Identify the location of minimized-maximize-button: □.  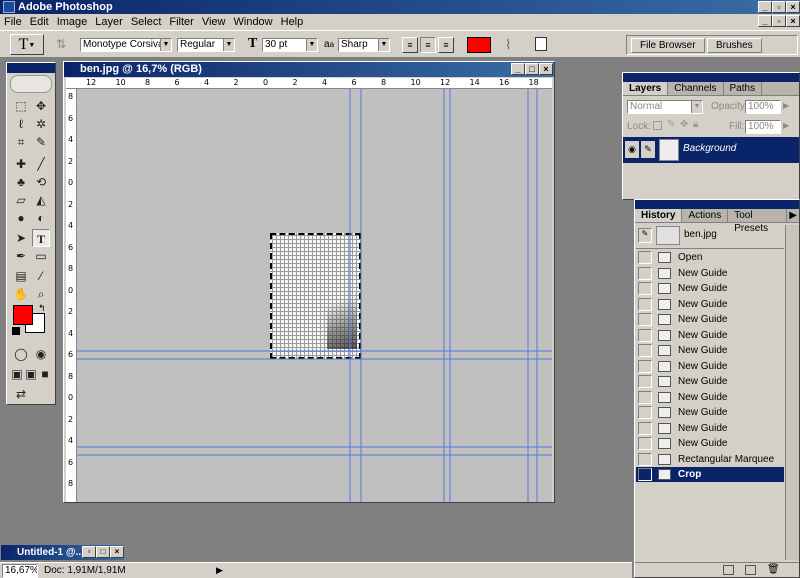
(103, 552).